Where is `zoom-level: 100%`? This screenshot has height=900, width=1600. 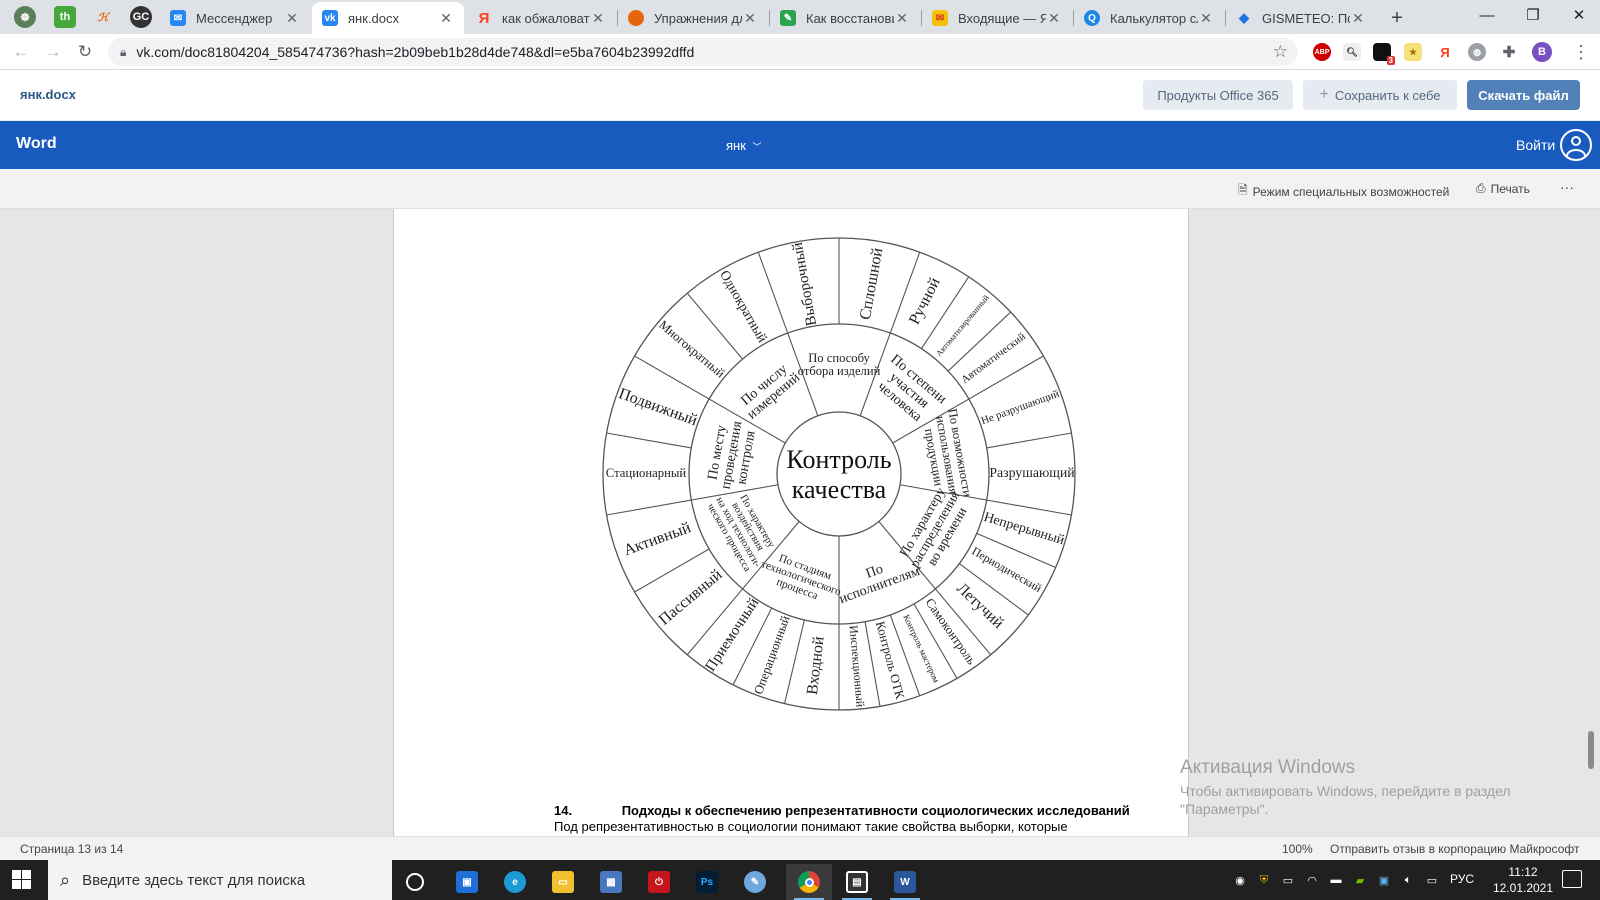 zoom-level: 100% is located at coordinates (1297, 849).